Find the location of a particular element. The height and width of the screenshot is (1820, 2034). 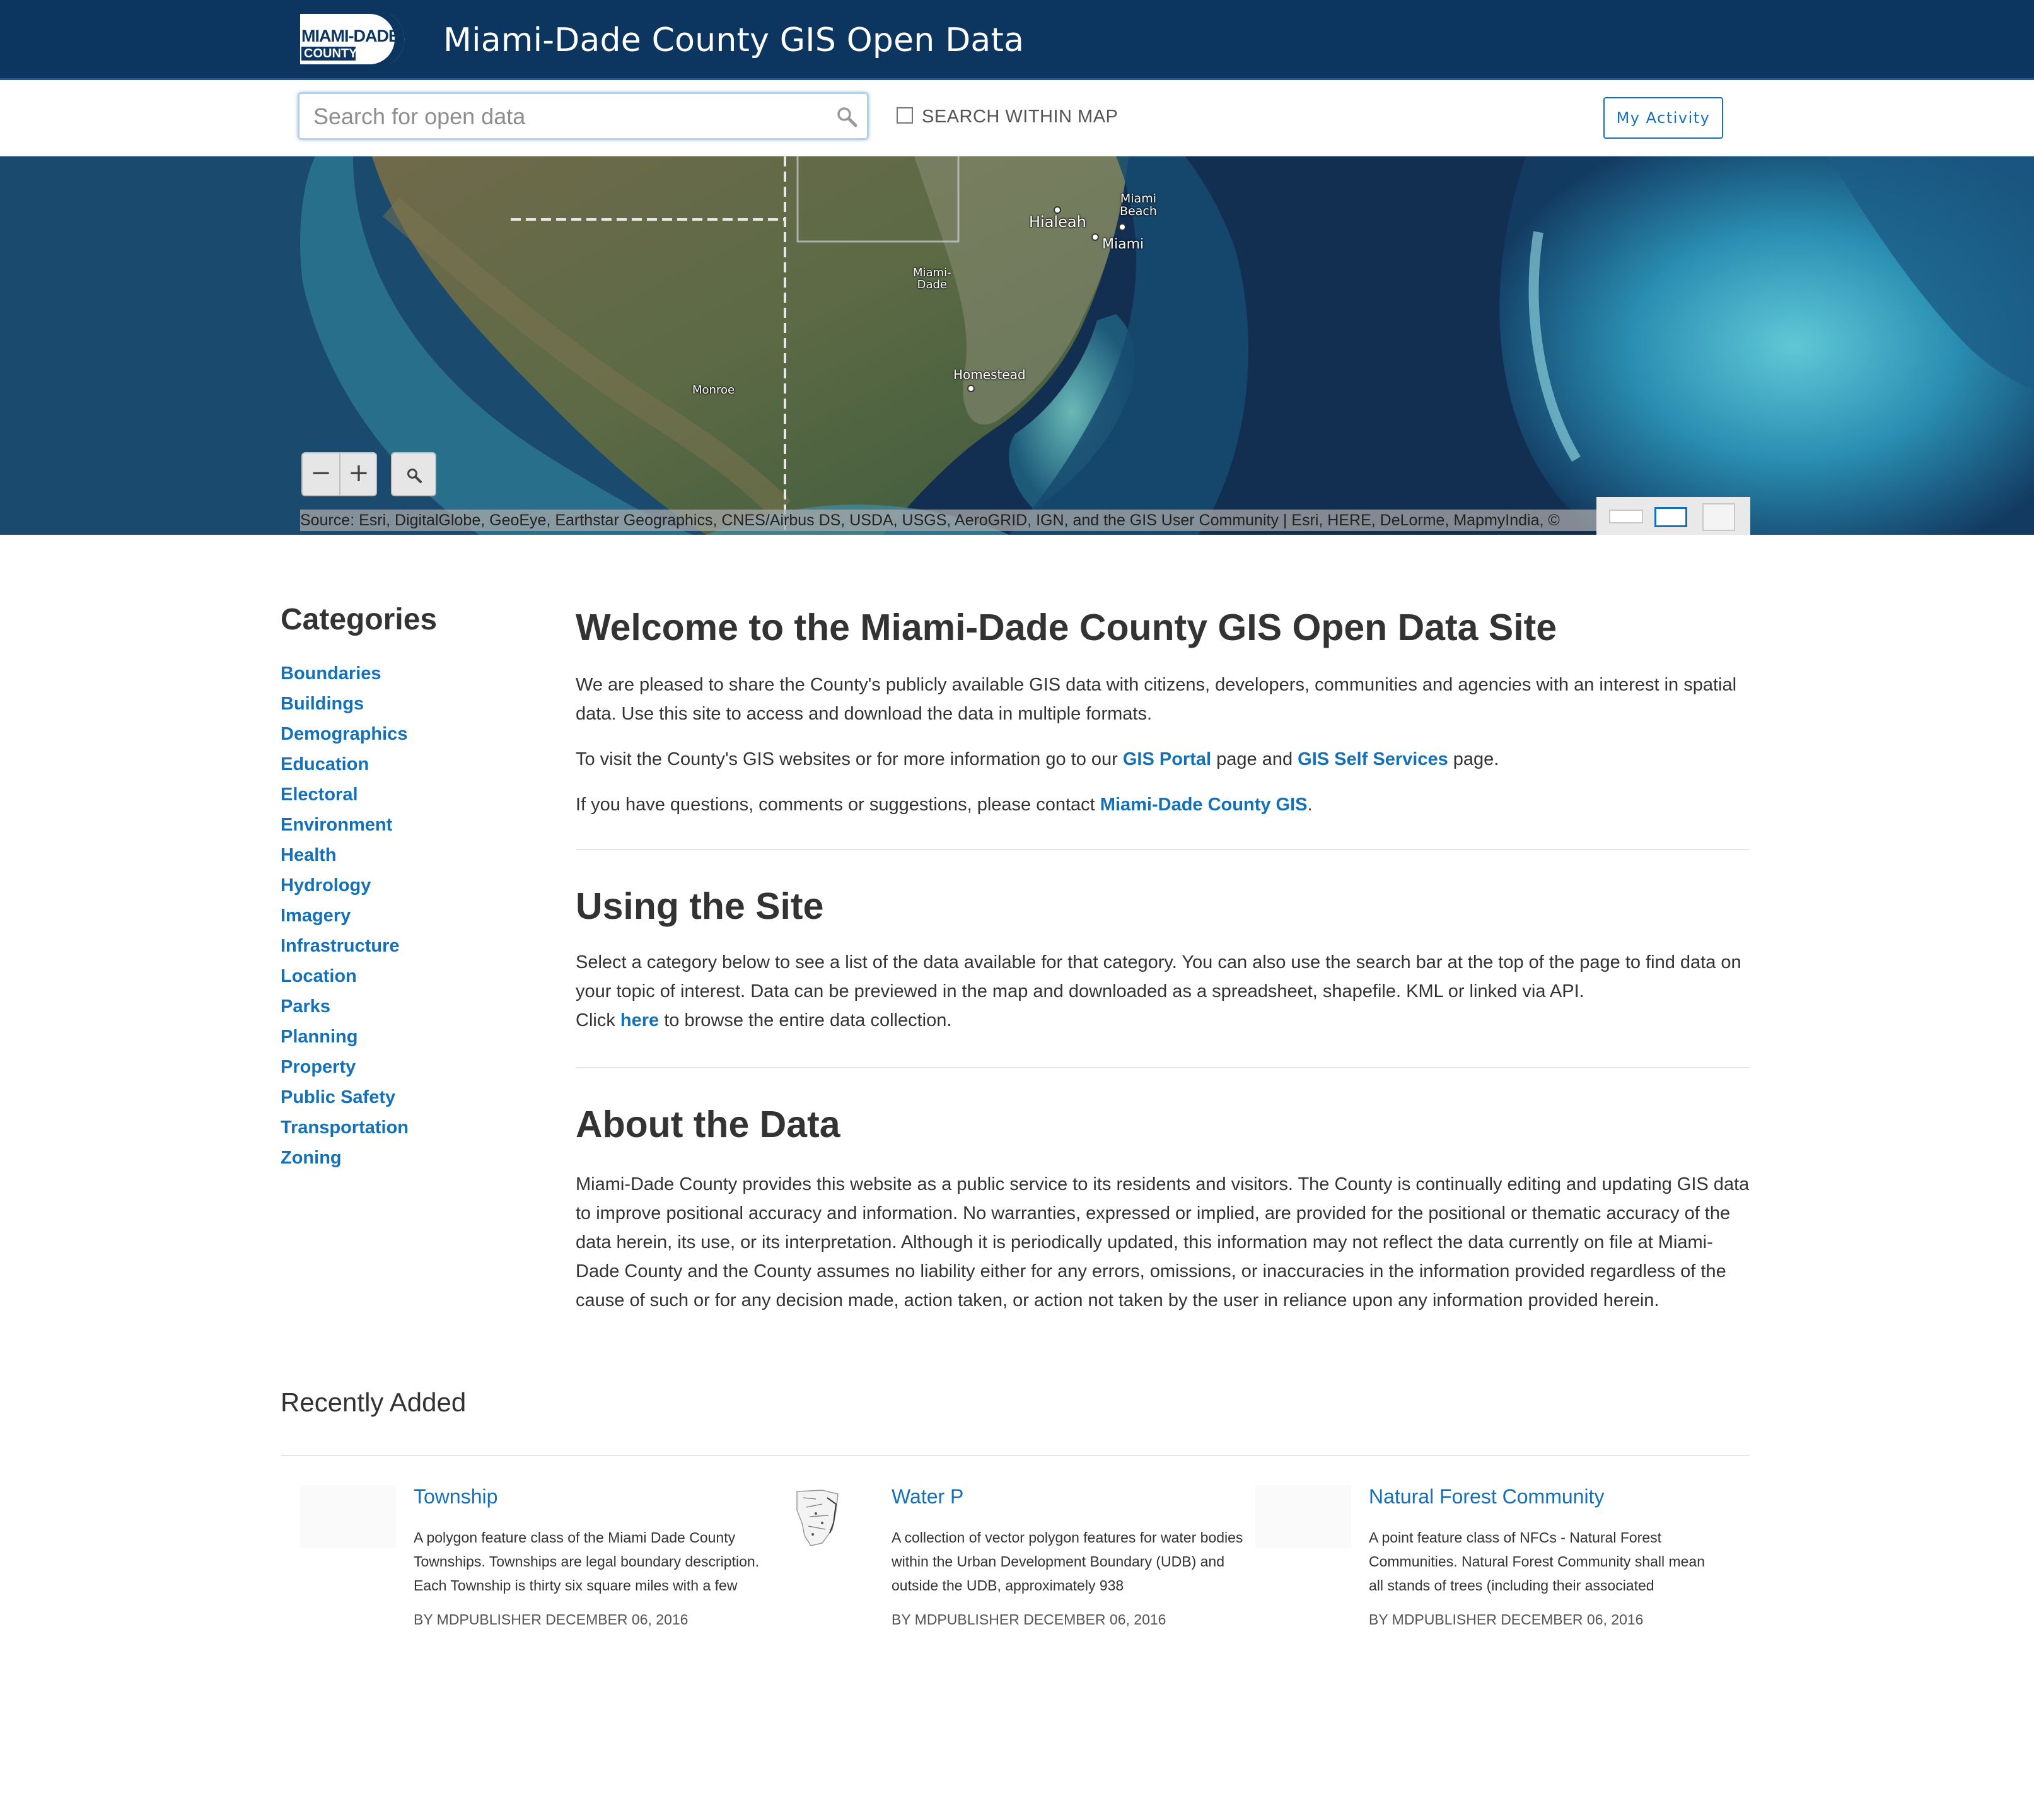

category-link-hydrology: Hydrology is located at coordinates (326, 885).